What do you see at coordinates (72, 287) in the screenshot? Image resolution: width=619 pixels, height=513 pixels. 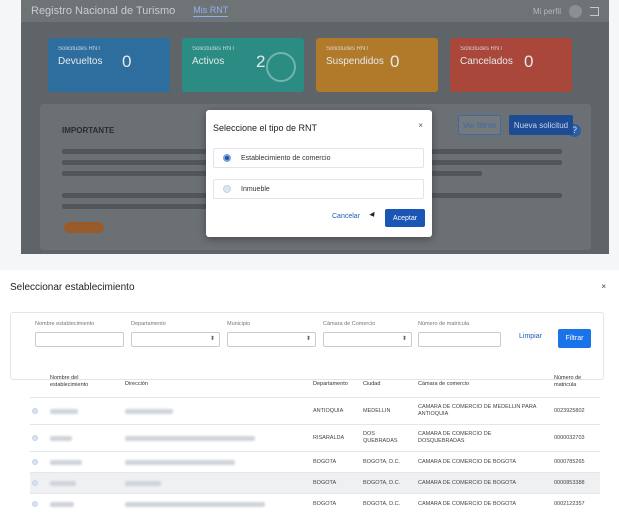 I see `dialog-title: Seleccionar establecimiento` at bounding box center [72, 287].